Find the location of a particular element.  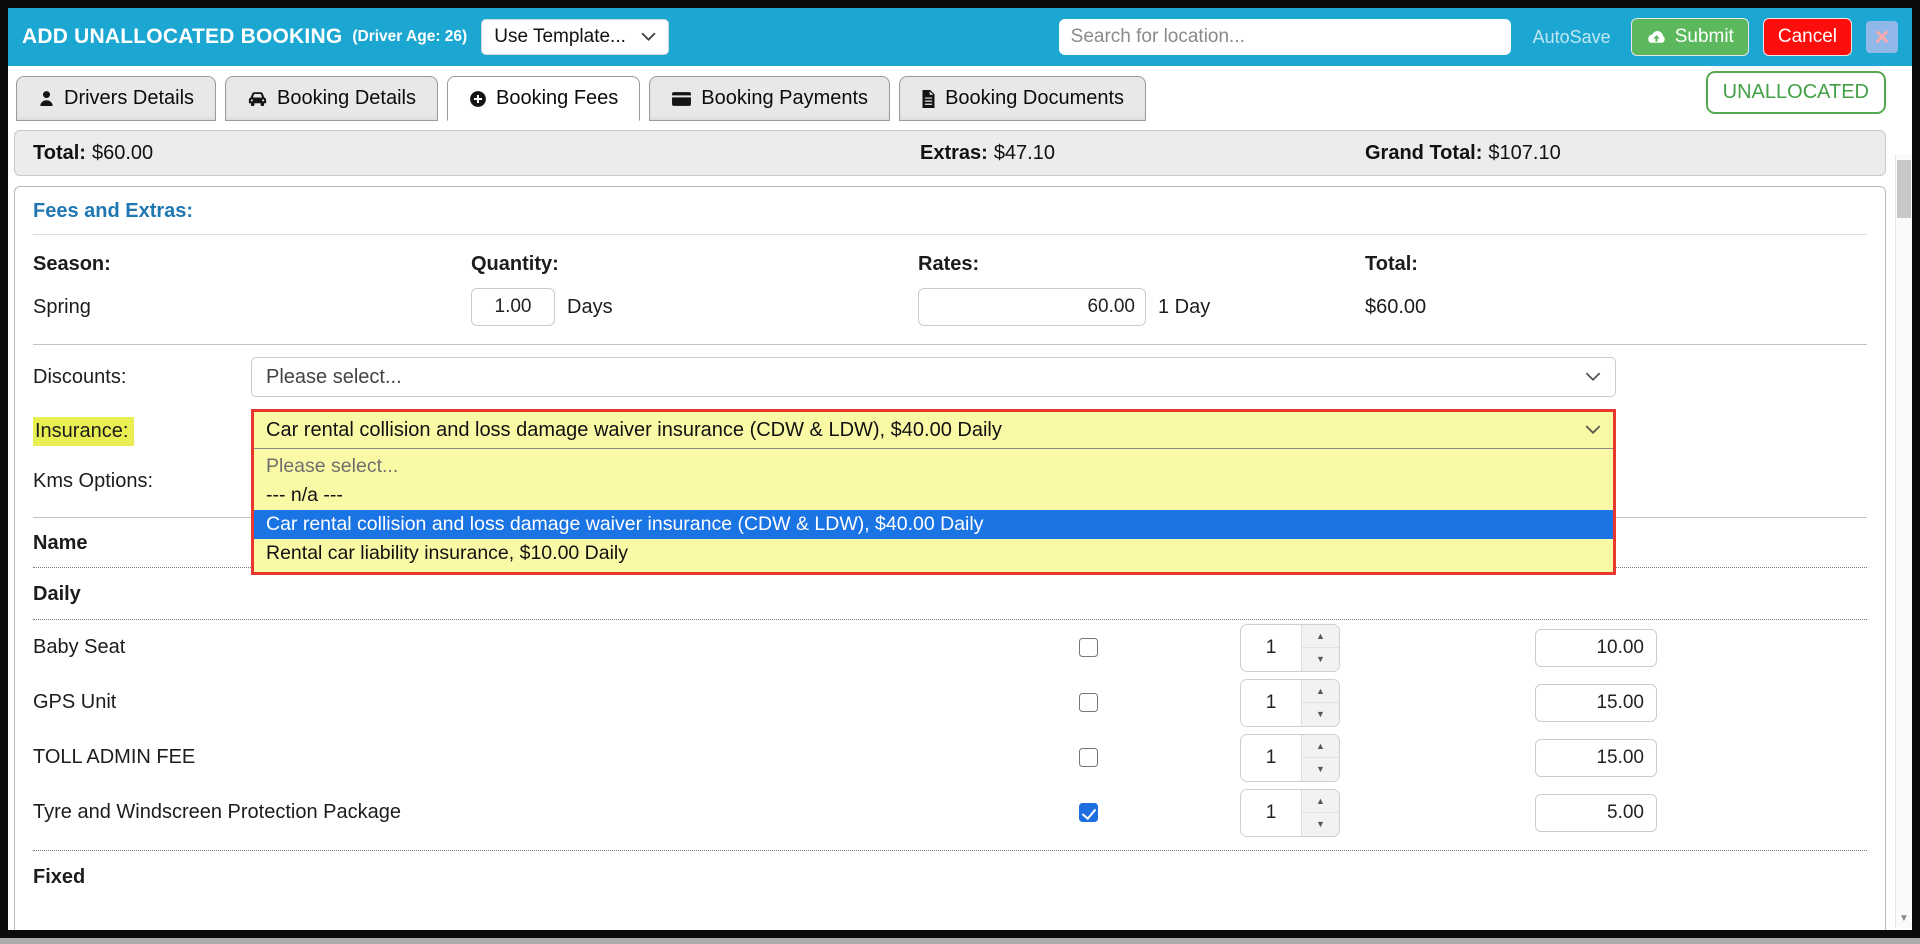

tab-booking-fees: Booking Fees is located at coordinates (544, 98).